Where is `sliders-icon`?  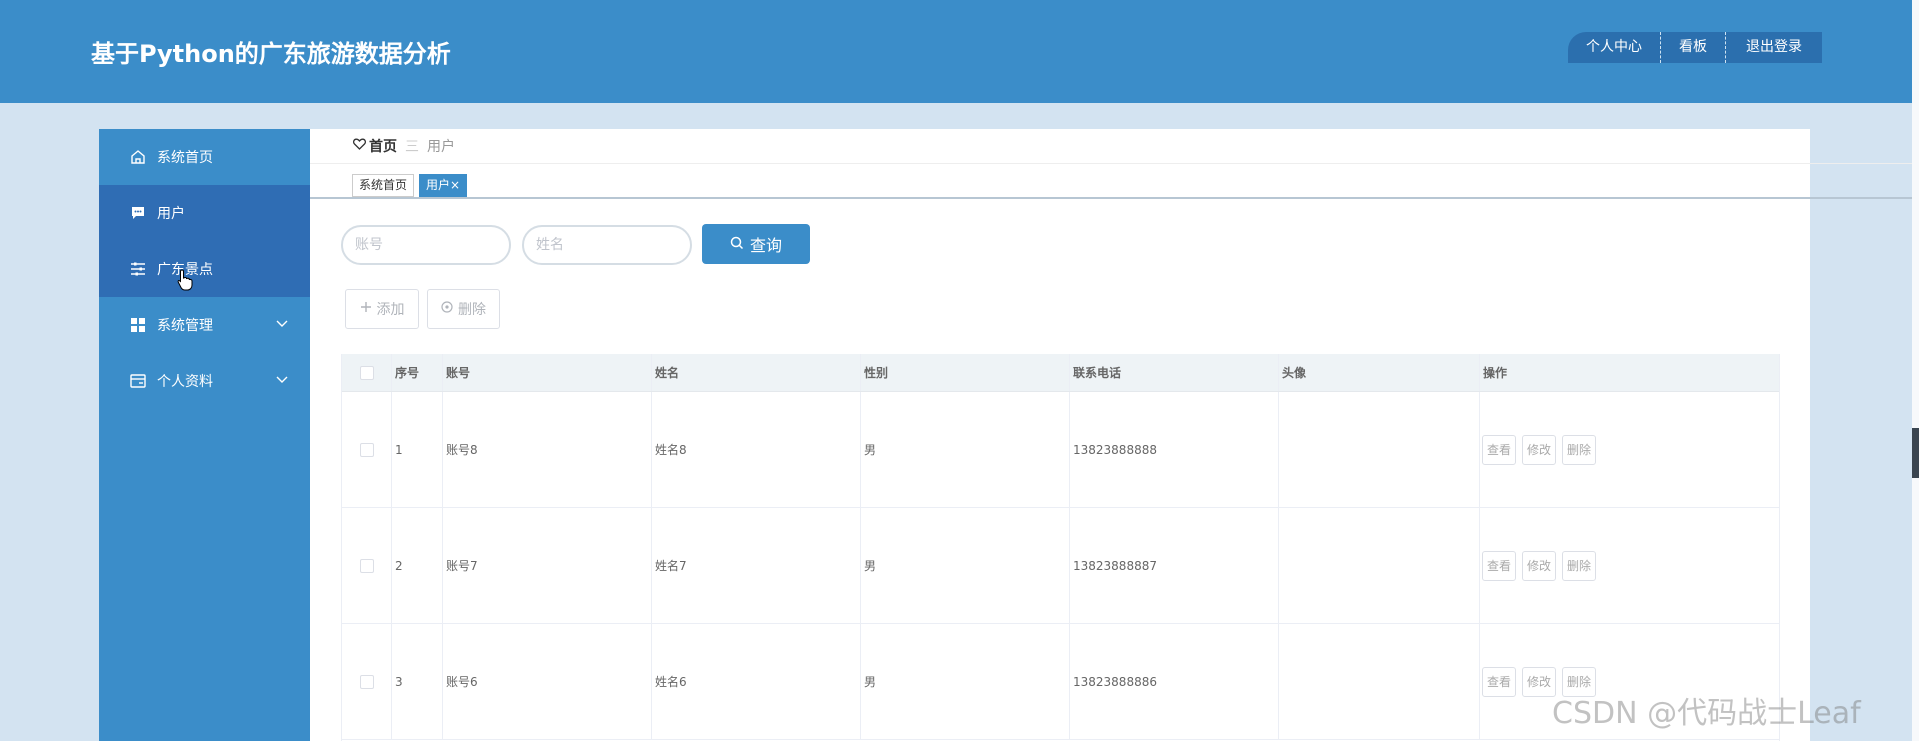 sliders-icon is located at coordinates (138, 269).